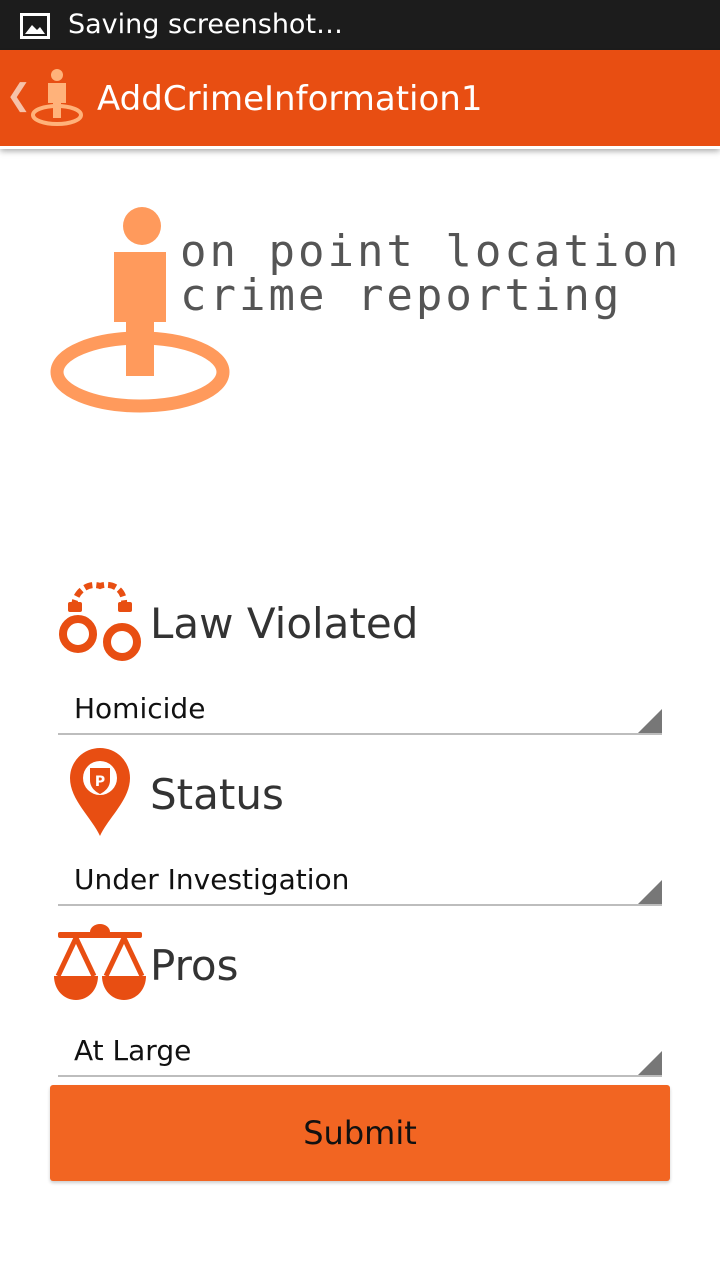  I want to click on action-bar: ❮ AddCrimeInformation1, so click(360, 98).